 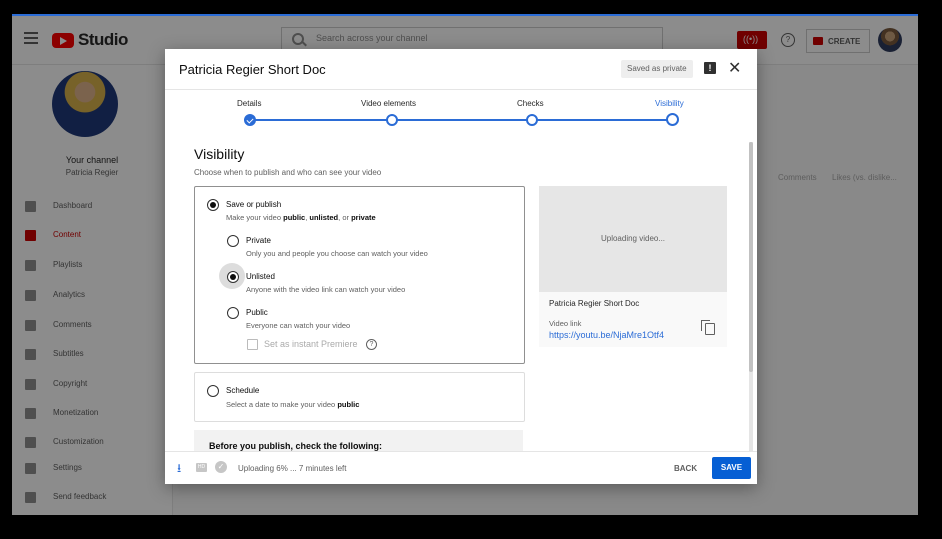 I want to click on copy-icon, so click(x=708, y=327).